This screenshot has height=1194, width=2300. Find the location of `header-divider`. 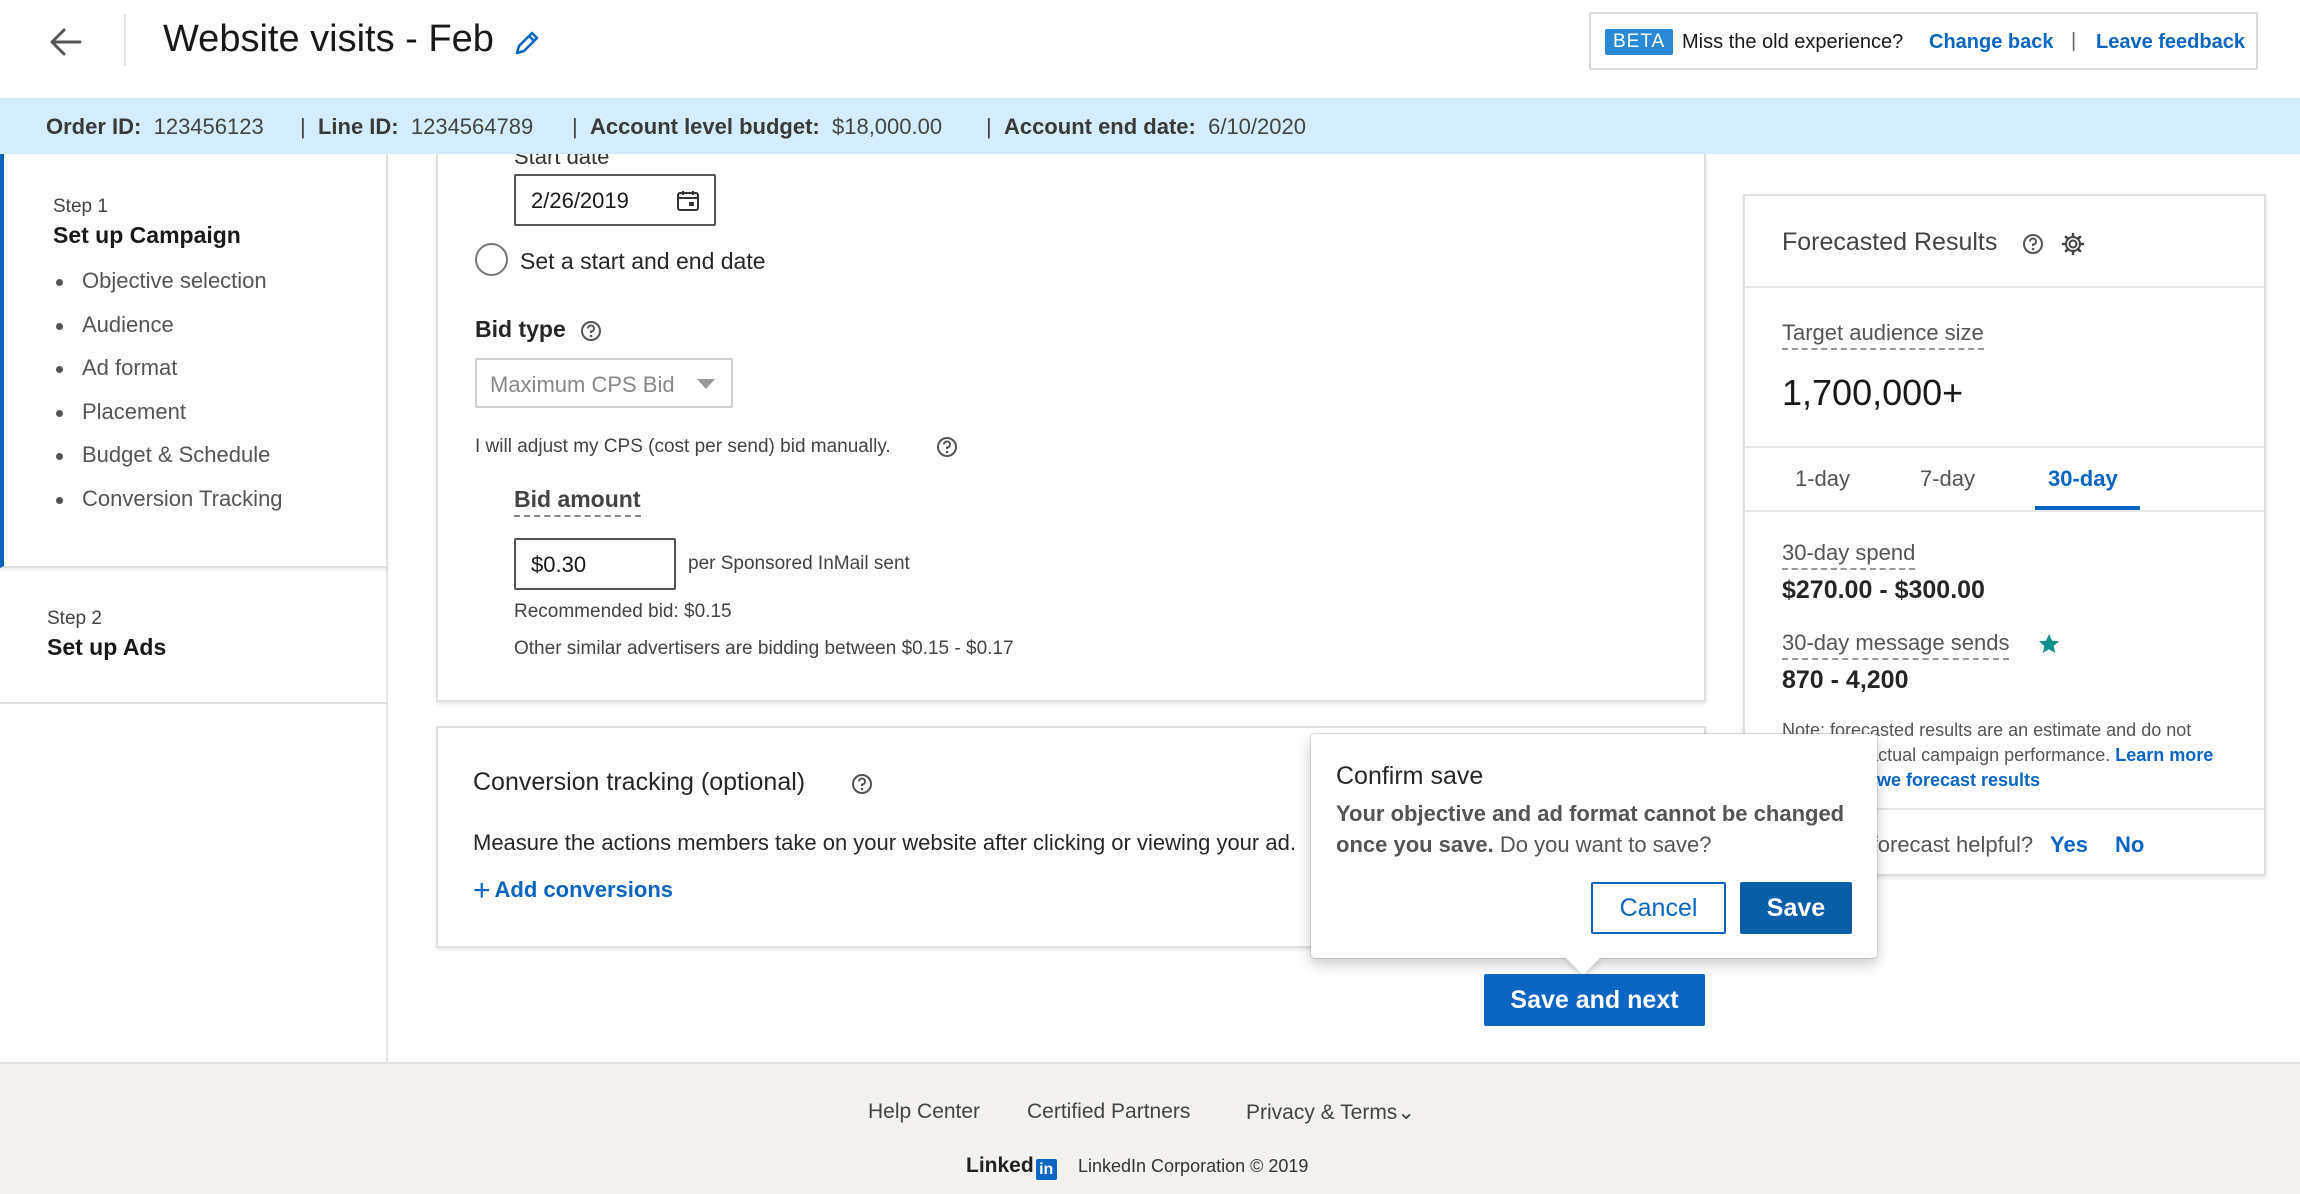

header-divider is located at coordinates (125, 40).